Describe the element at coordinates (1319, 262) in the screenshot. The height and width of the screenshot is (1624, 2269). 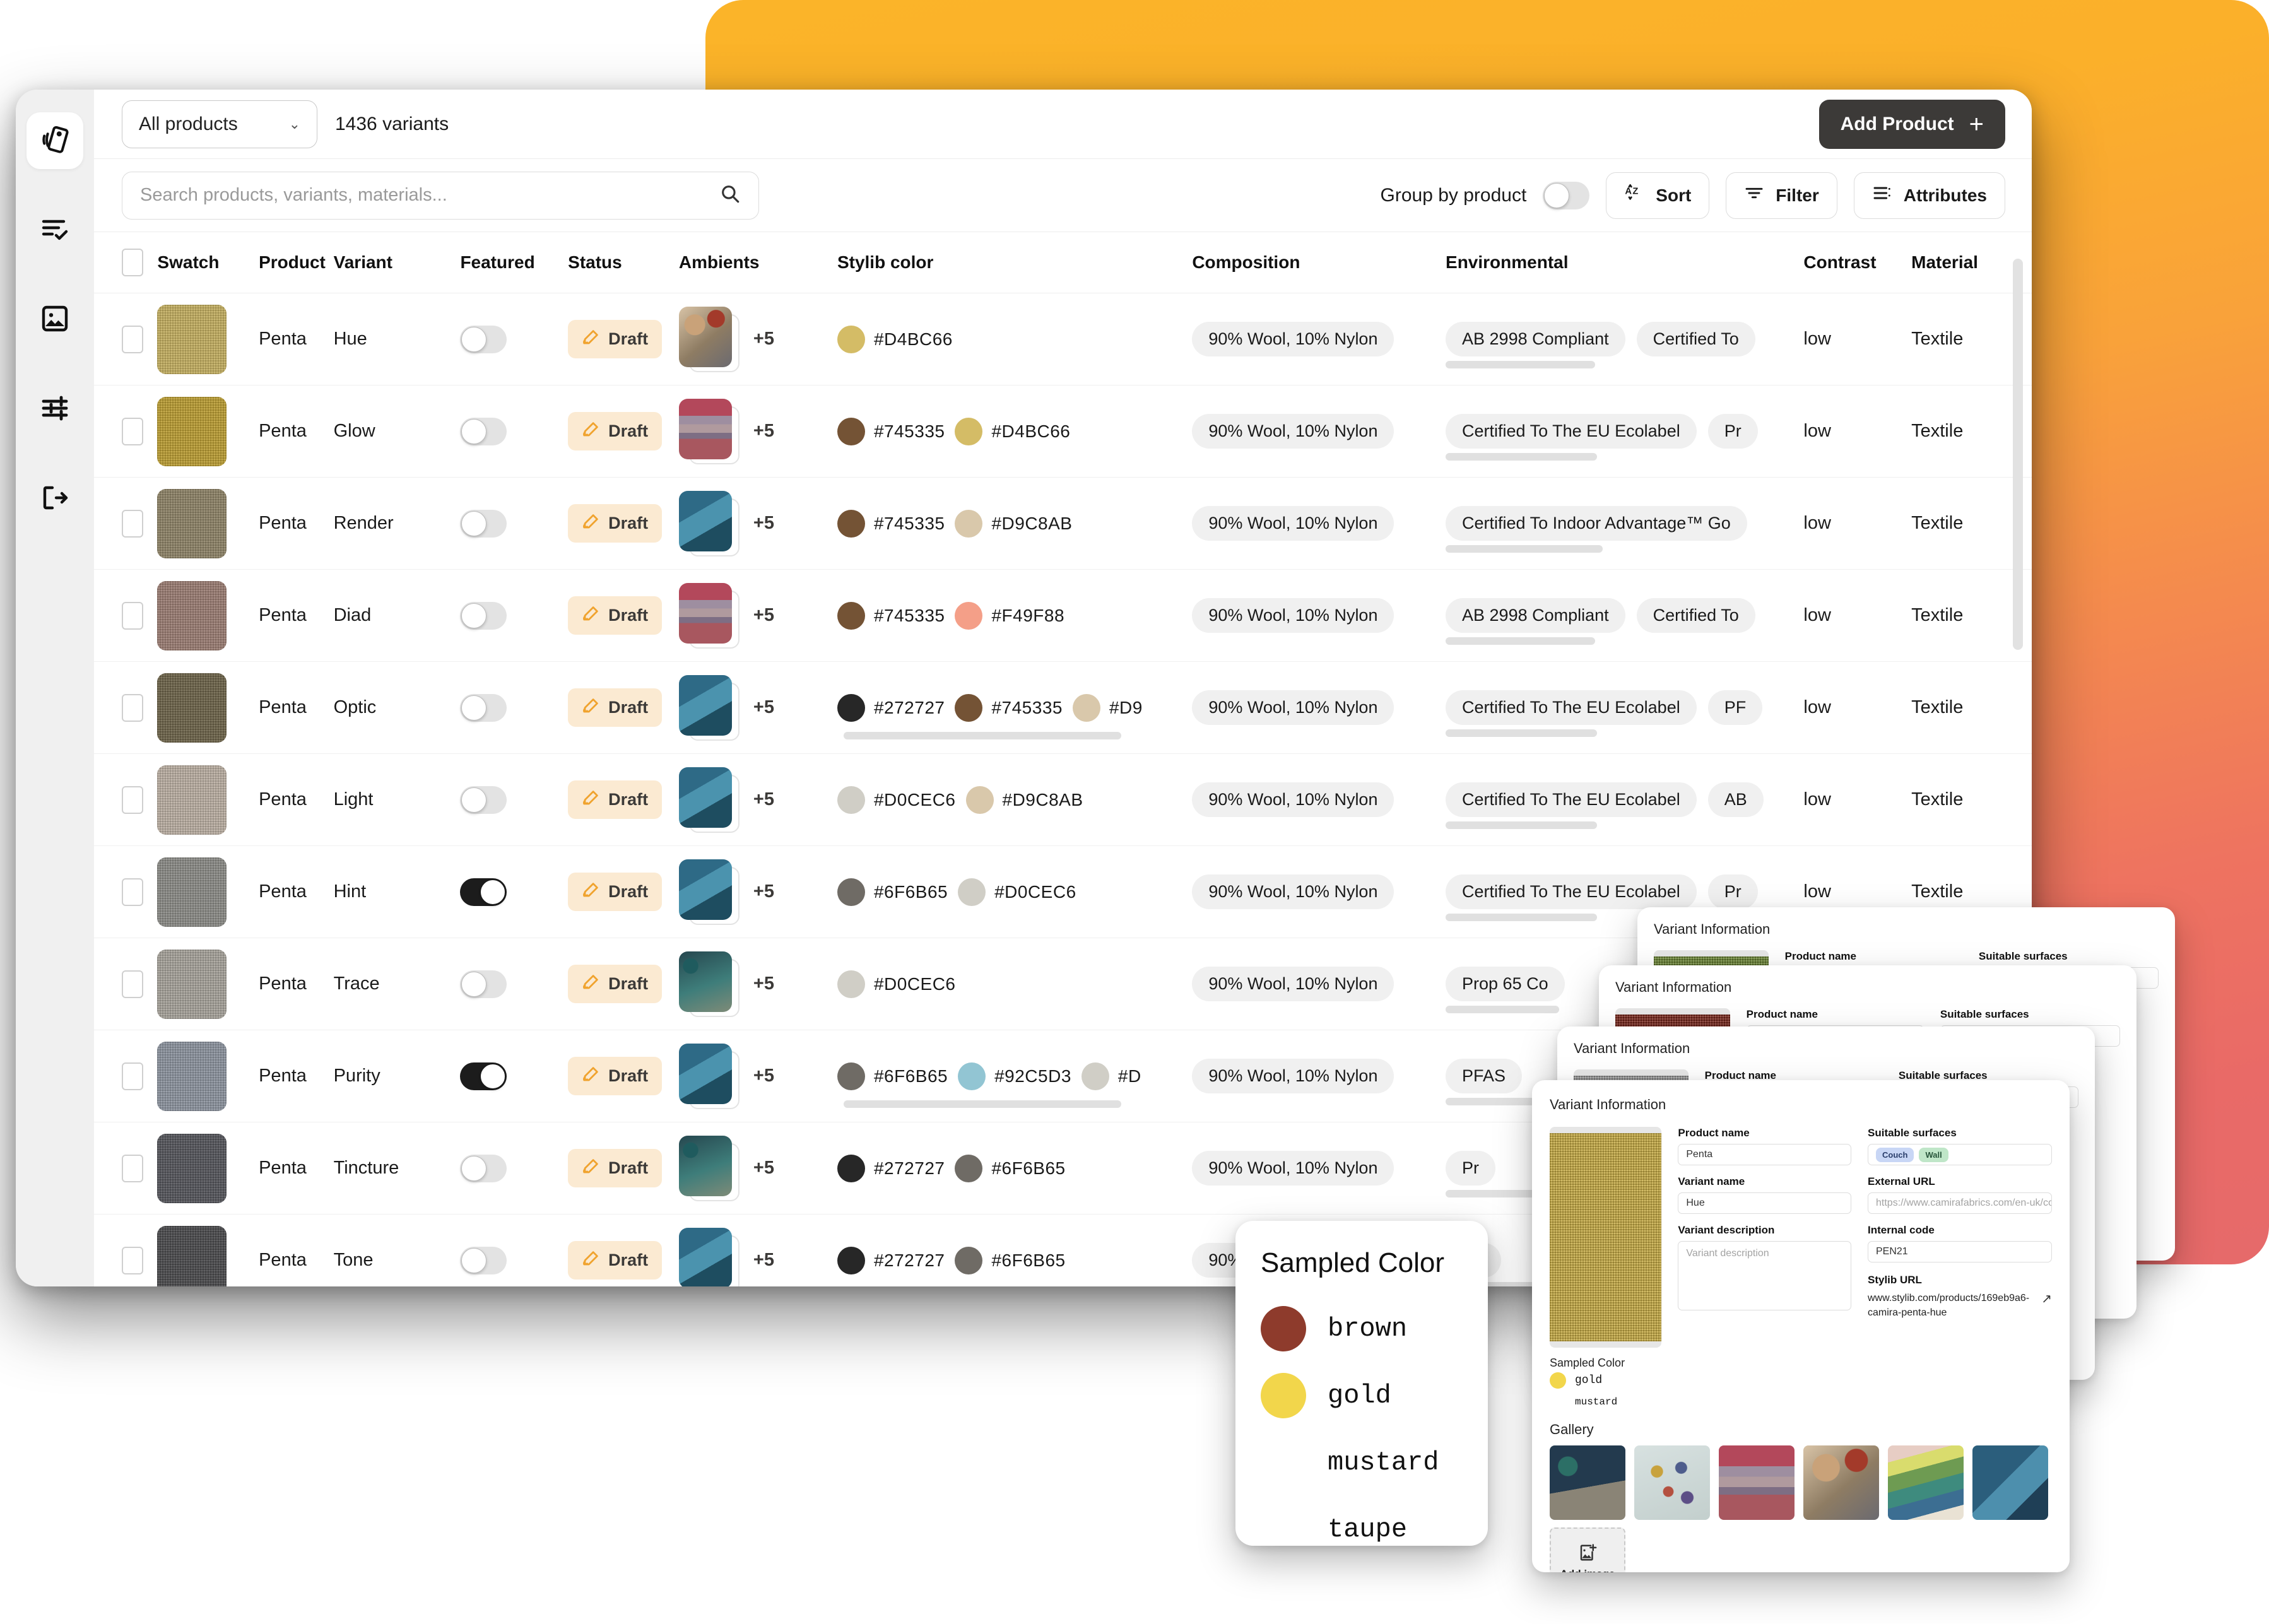
I see `column-header-composition: Composition` at that location.